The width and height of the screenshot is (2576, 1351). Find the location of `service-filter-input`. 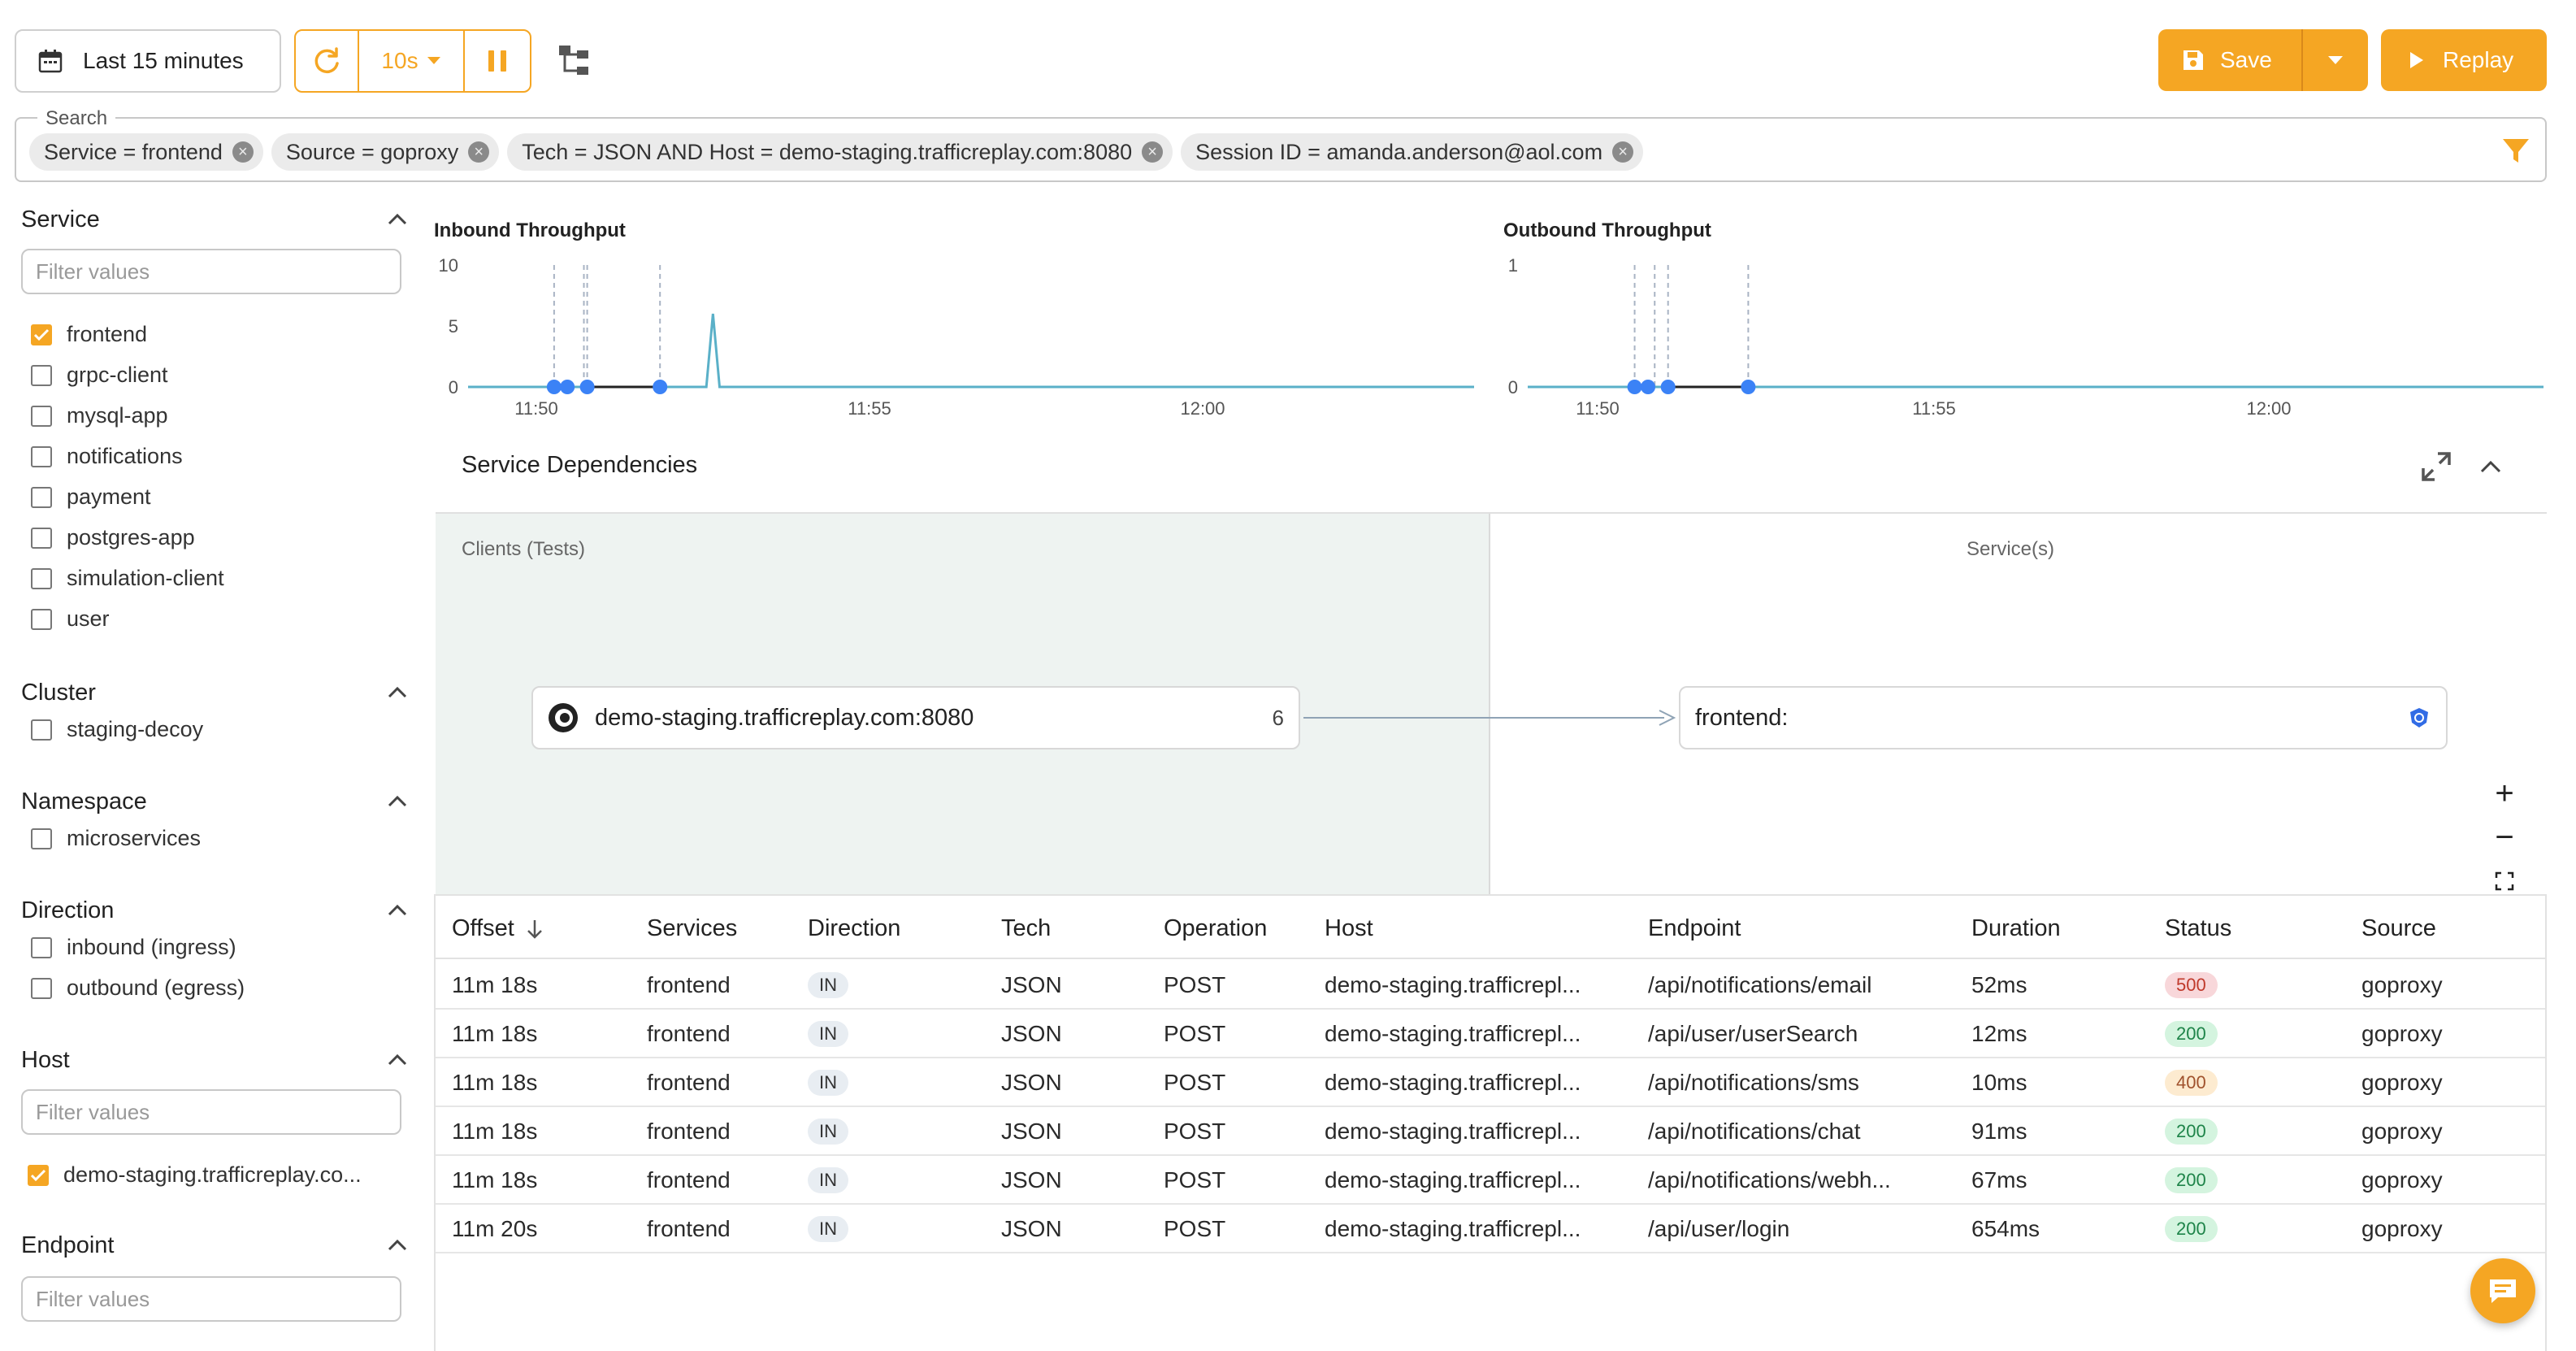

service-filter-input is located at coordinates (211, 272).